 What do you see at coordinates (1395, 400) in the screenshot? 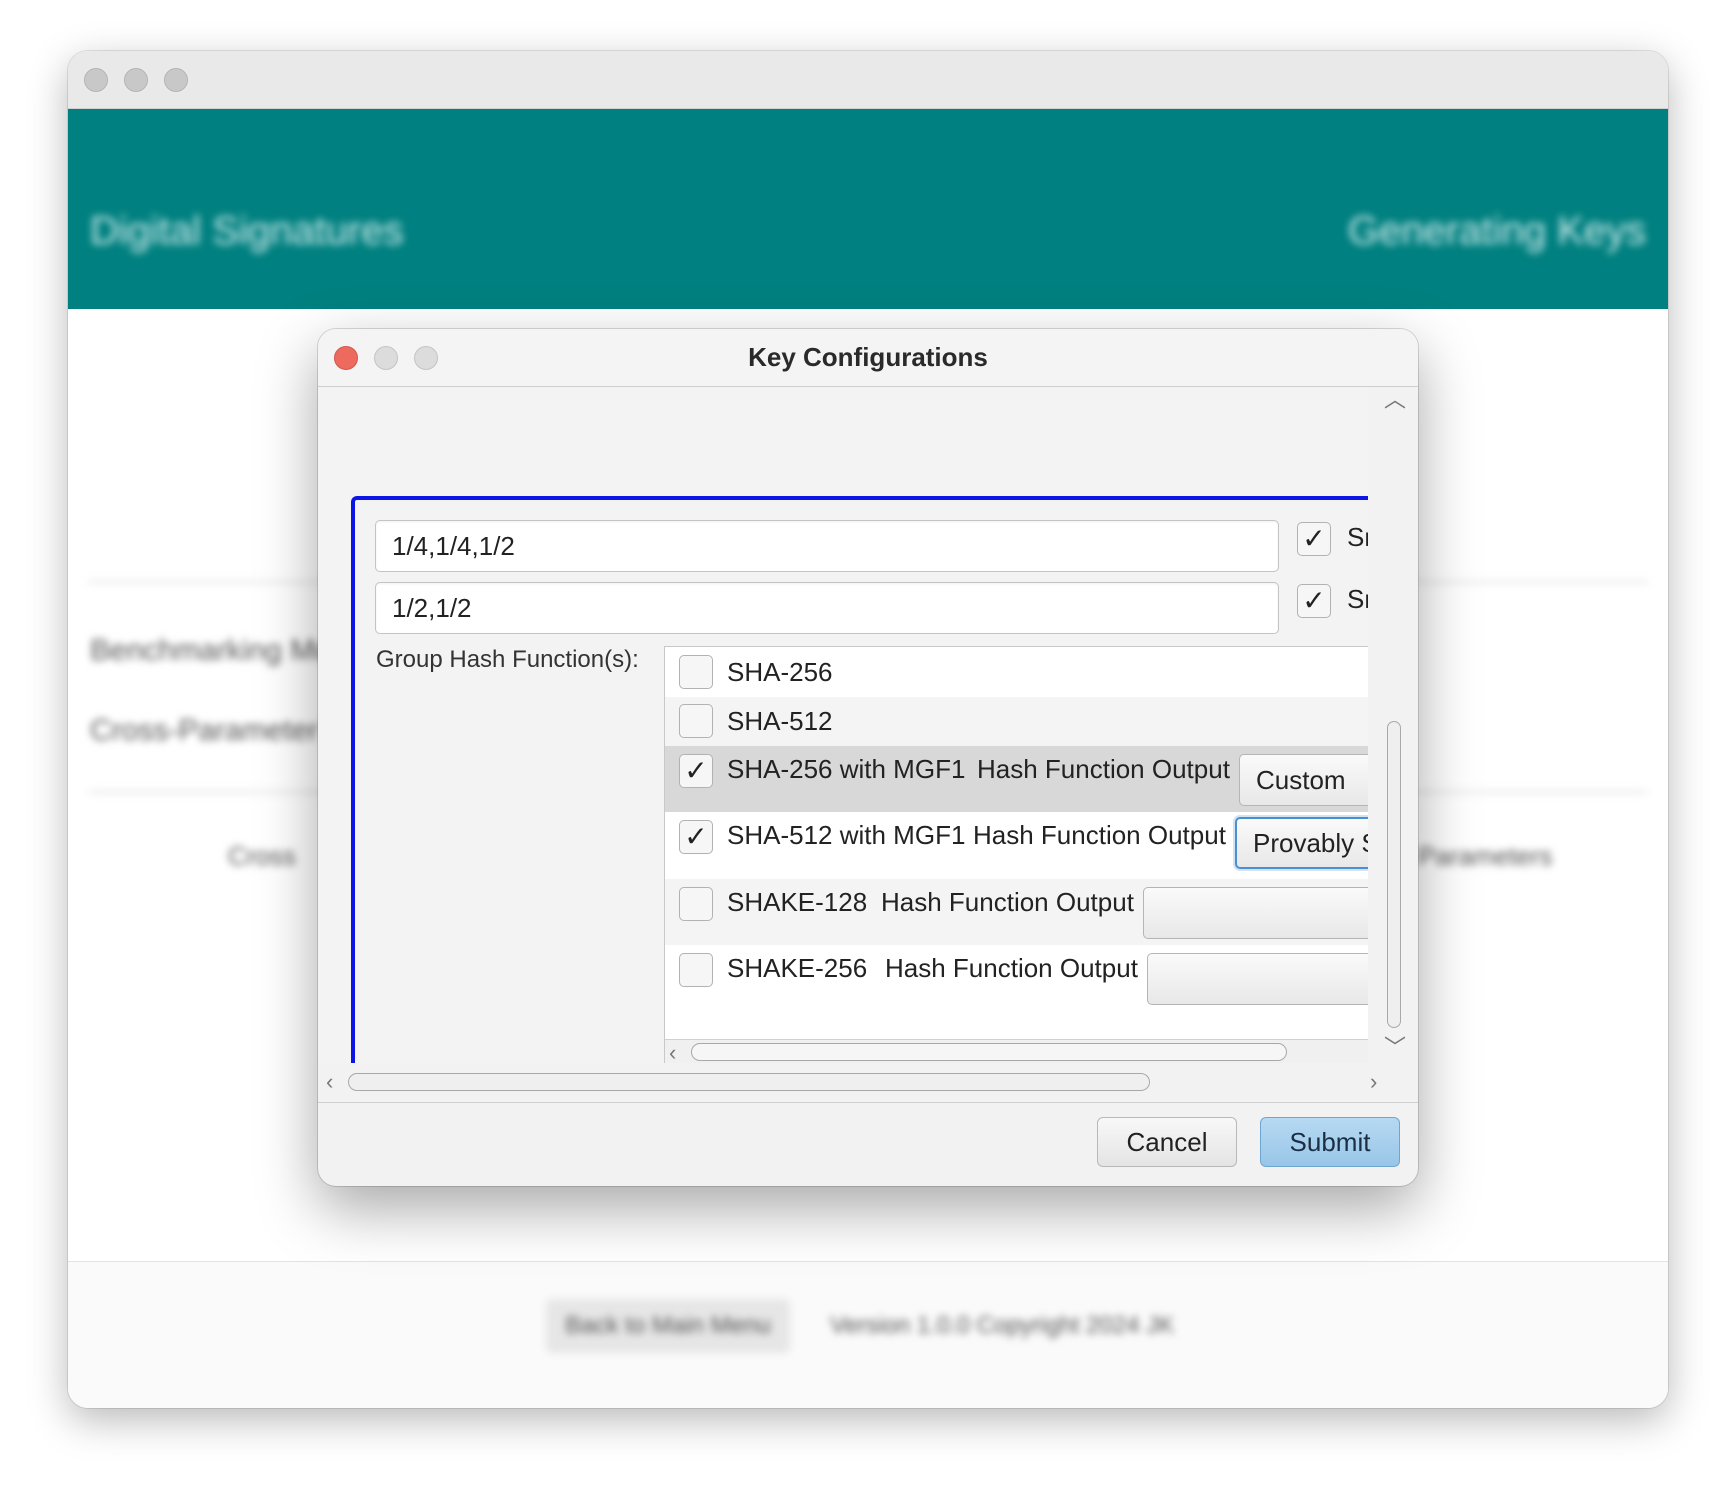
I see `chevron-up-icon: ︿` at bounding box center [1395, 400].